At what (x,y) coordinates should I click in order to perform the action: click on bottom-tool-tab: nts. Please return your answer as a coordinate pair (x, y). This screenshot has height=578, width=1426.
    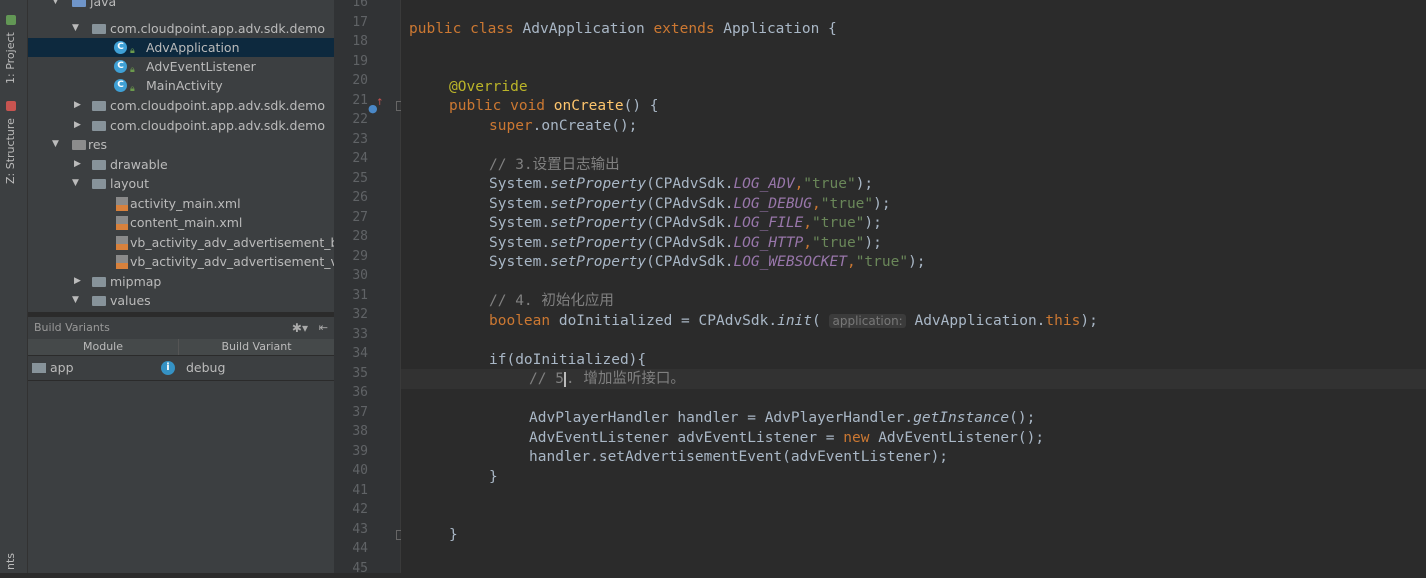
    Looking at the image, I should click on (14, 555).